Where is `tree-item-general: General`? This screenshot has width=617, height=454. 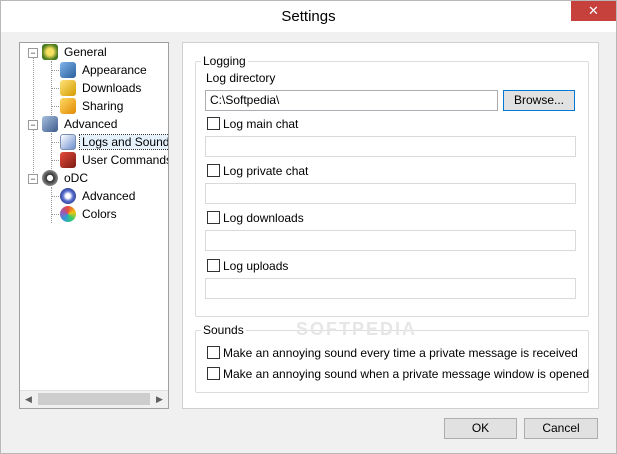 tree-item-general: General is located at coordinates (75, 52).